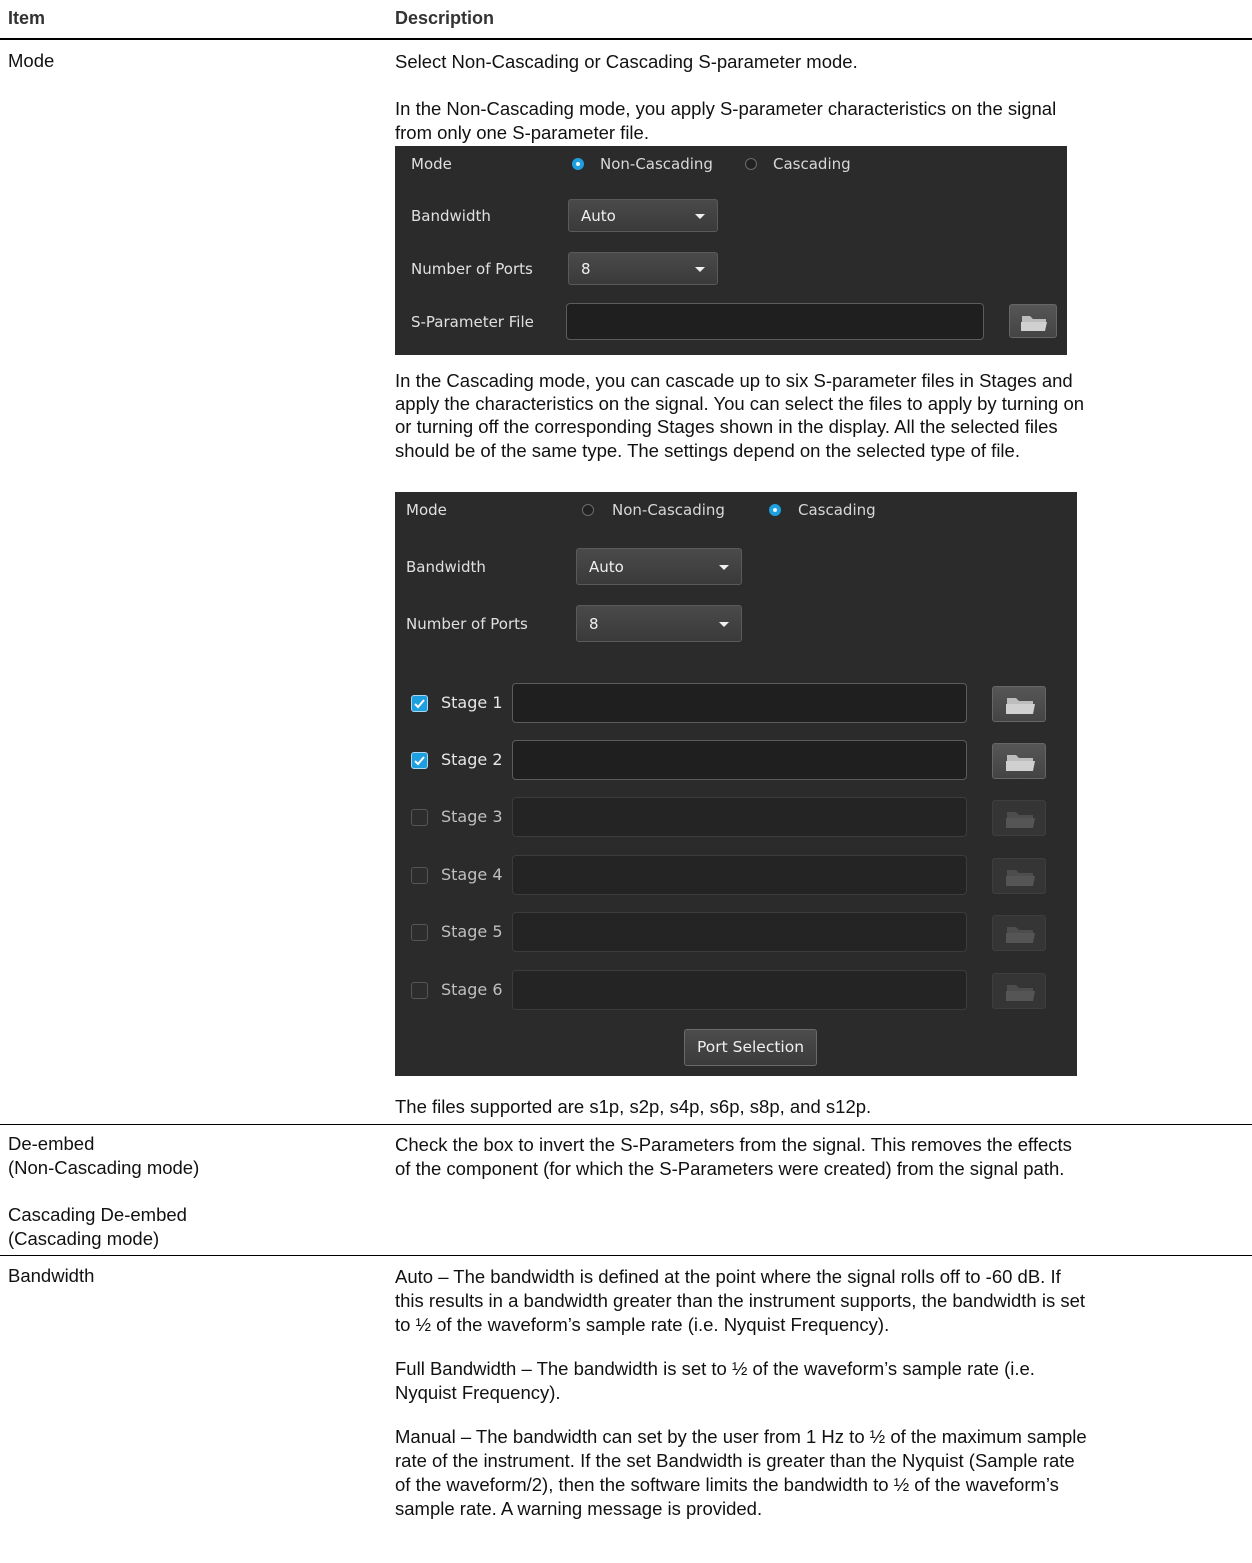  Describe the element at coordinates (445, 18) in the screenshot. I see `column-header-description: Description` at that location.